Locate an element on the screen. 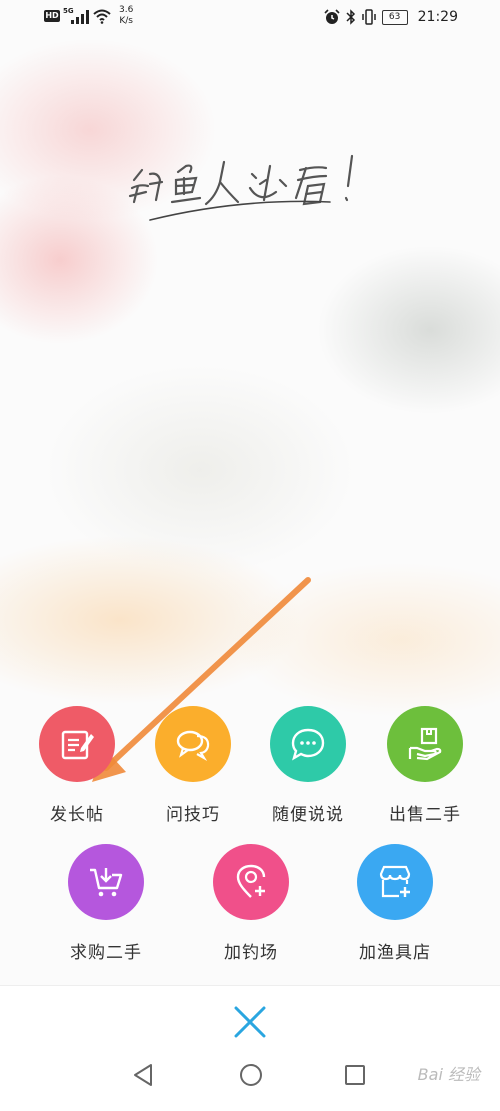  alarm-icon is located at coordinates (332, 16).